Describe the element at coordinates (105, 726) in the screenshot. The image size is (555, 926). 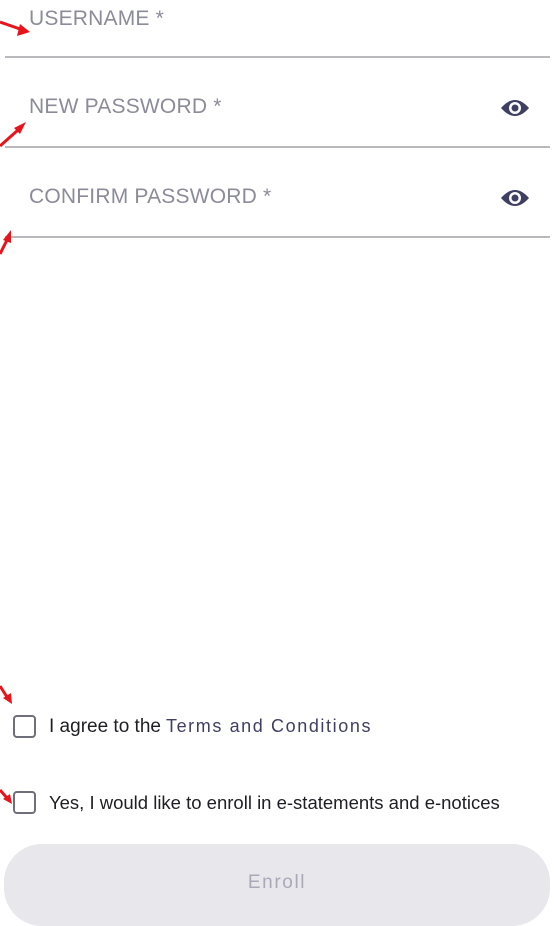
I see `terms-prefix-text: I agree to the` at that location.